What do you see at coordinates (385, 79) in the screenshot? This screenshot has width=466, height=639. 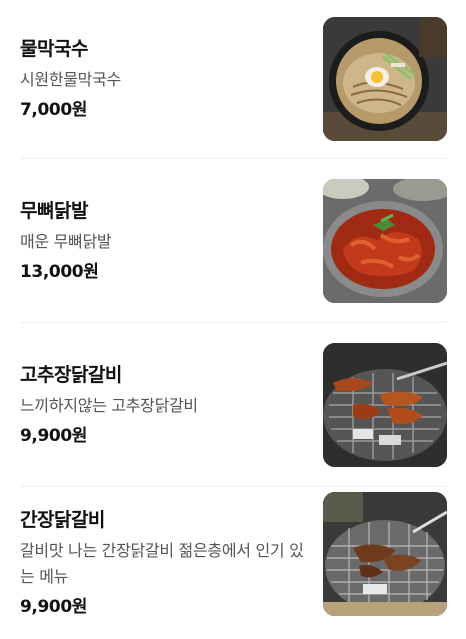 I see `cold-buckwheat-noodle-photo` at bounding box center [385, 79].